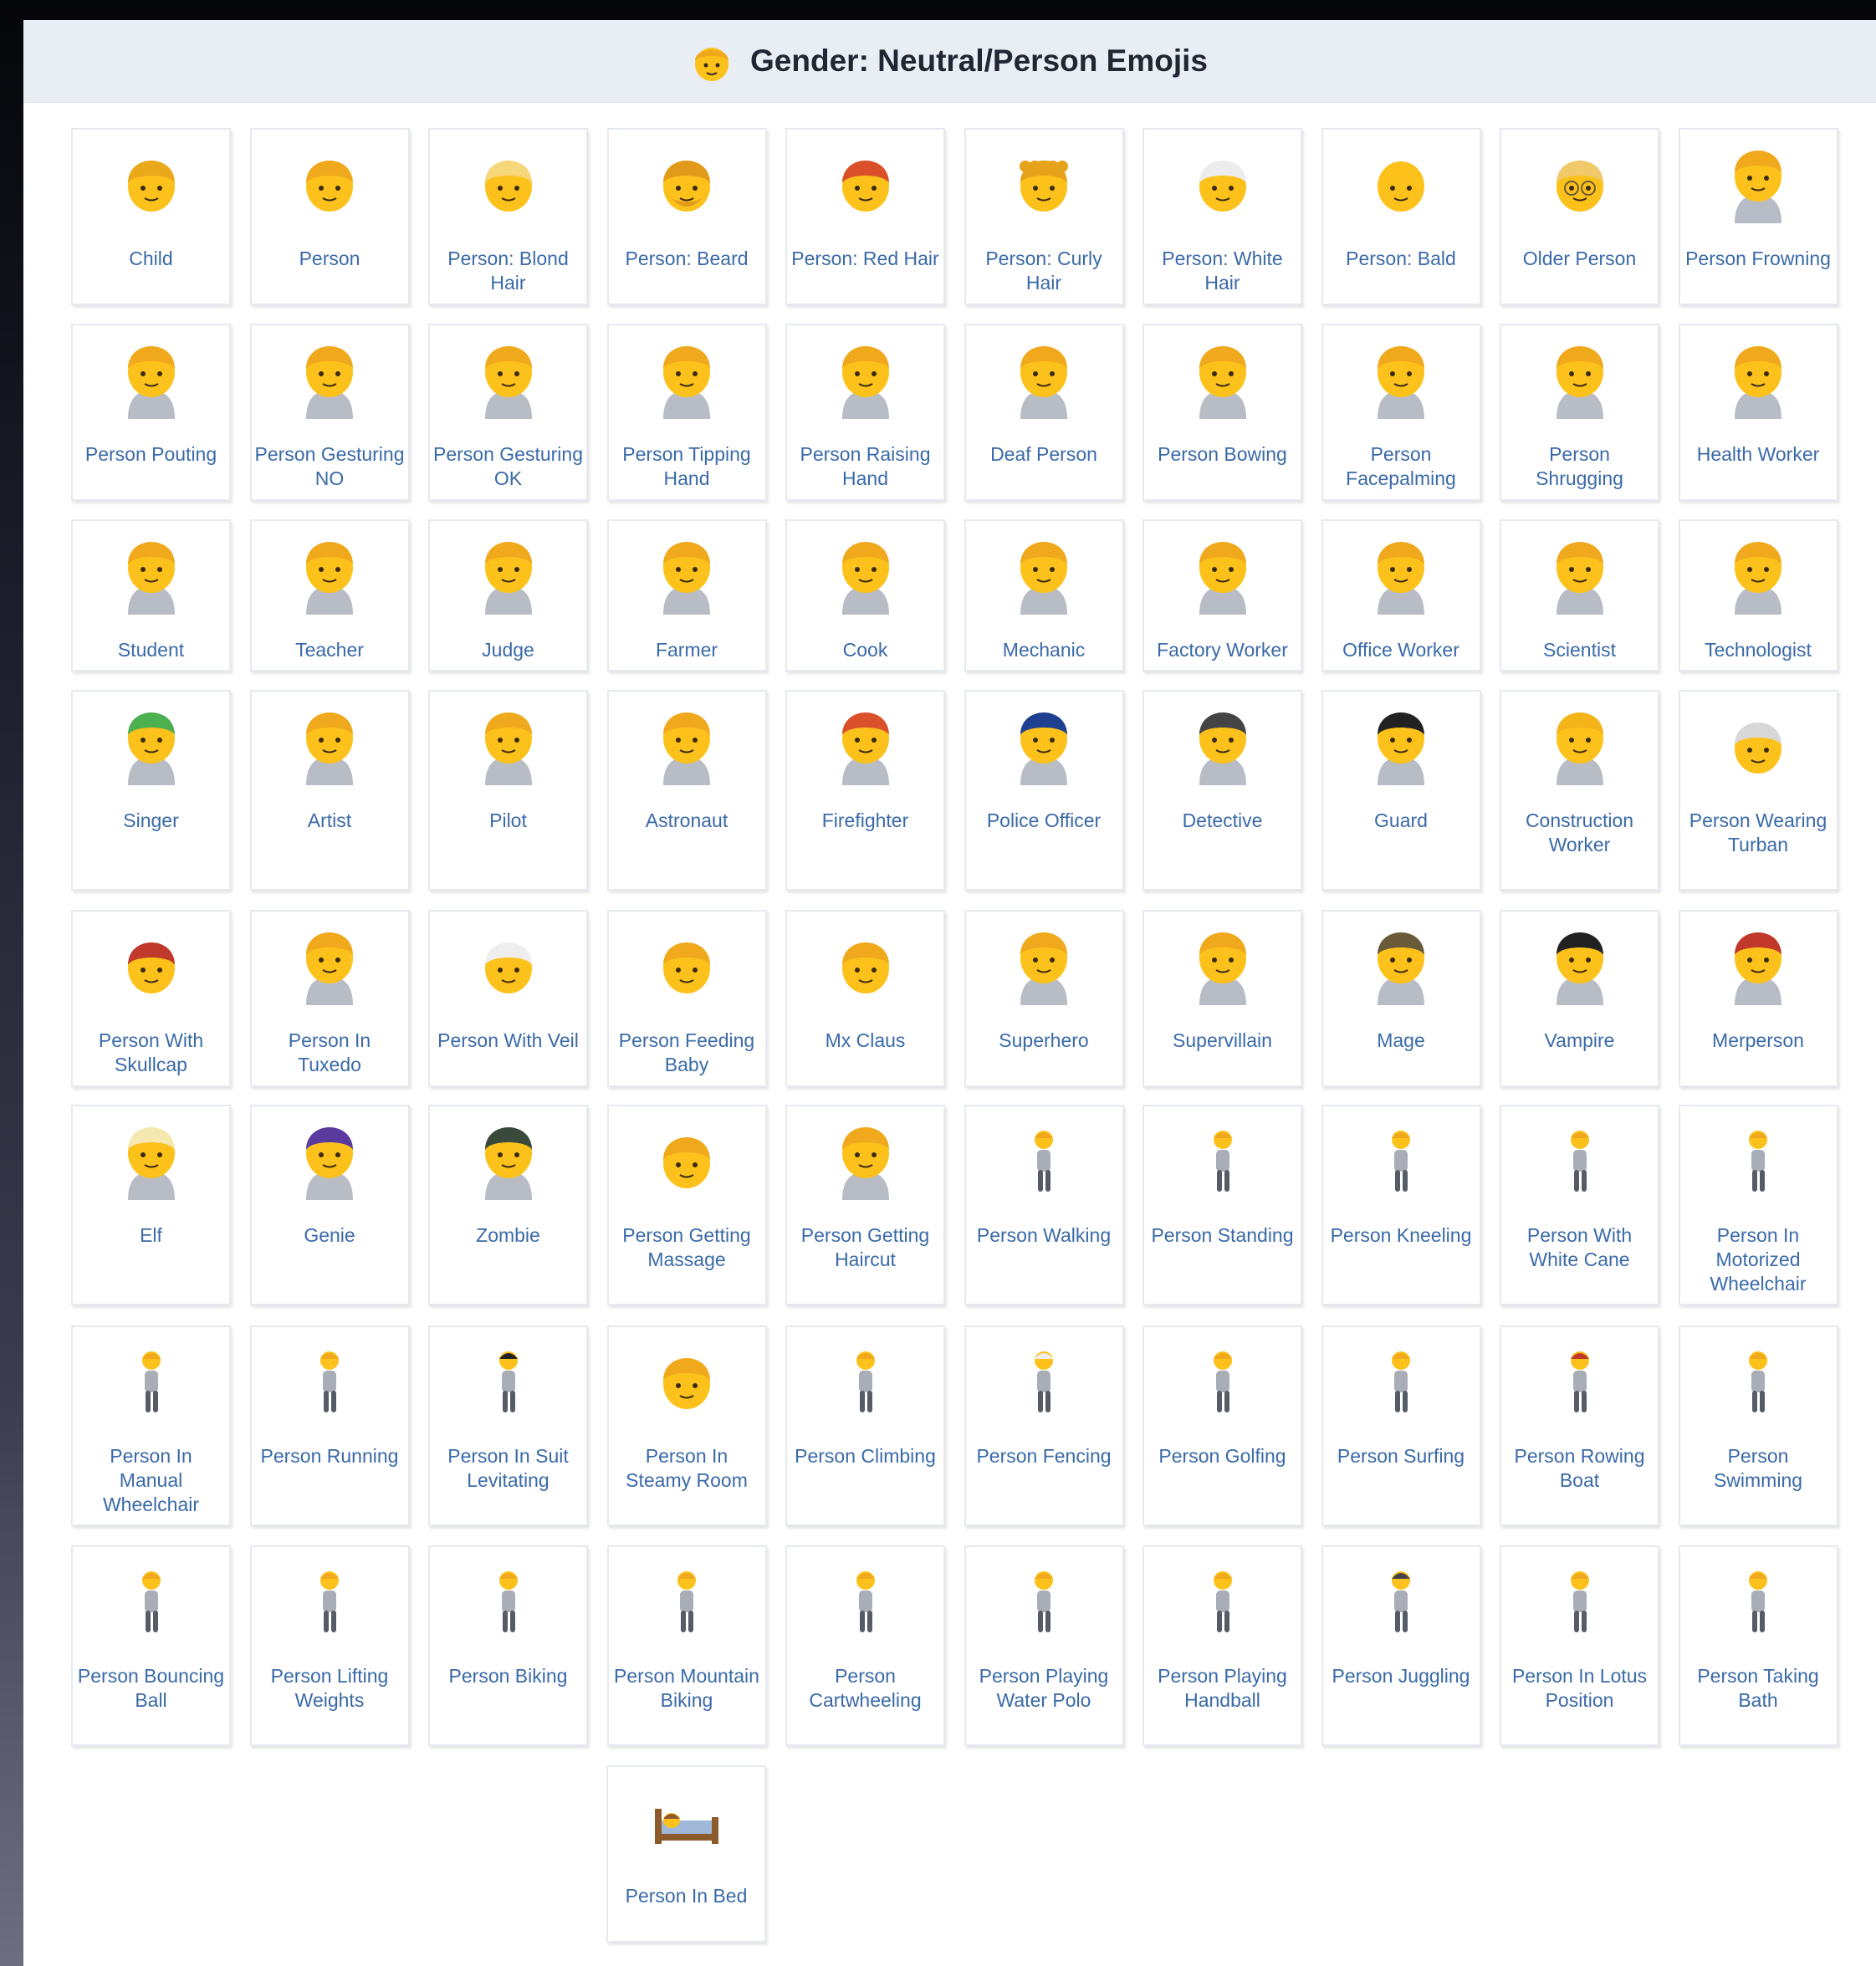 This screenshot has height=1966, width=1876. Describe the element at coordinates (151, 821) in the screenshot. I see `emoji-name-link: Singer` at that location.